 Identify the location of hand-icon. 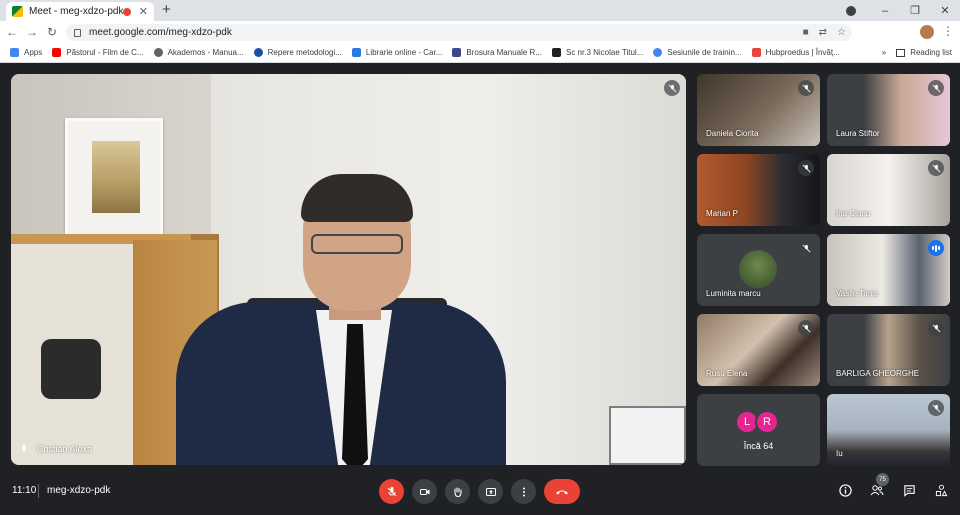
(457, 491).